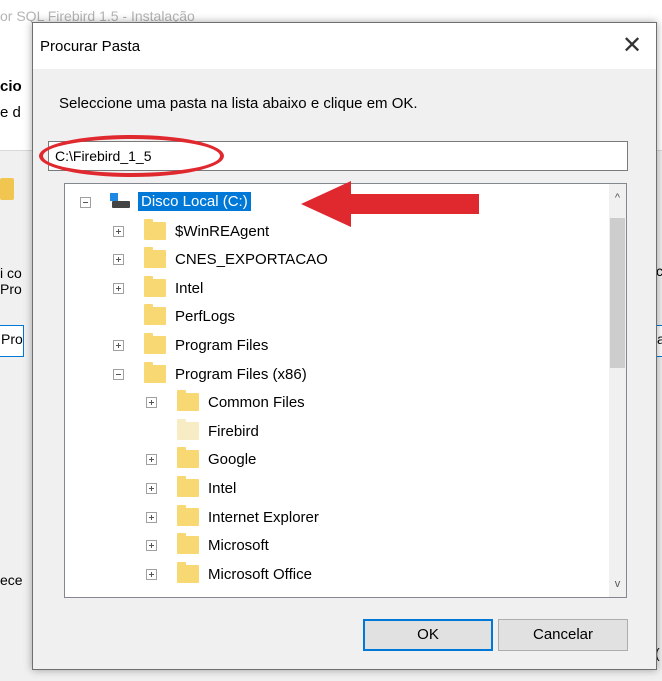 Image resolution: width=662 pixels, height=681 pixels. What do you see at coordinates (390, 204) in the screenshot?
I see `red-arrow-annotation` at bounding box center [390, 204].